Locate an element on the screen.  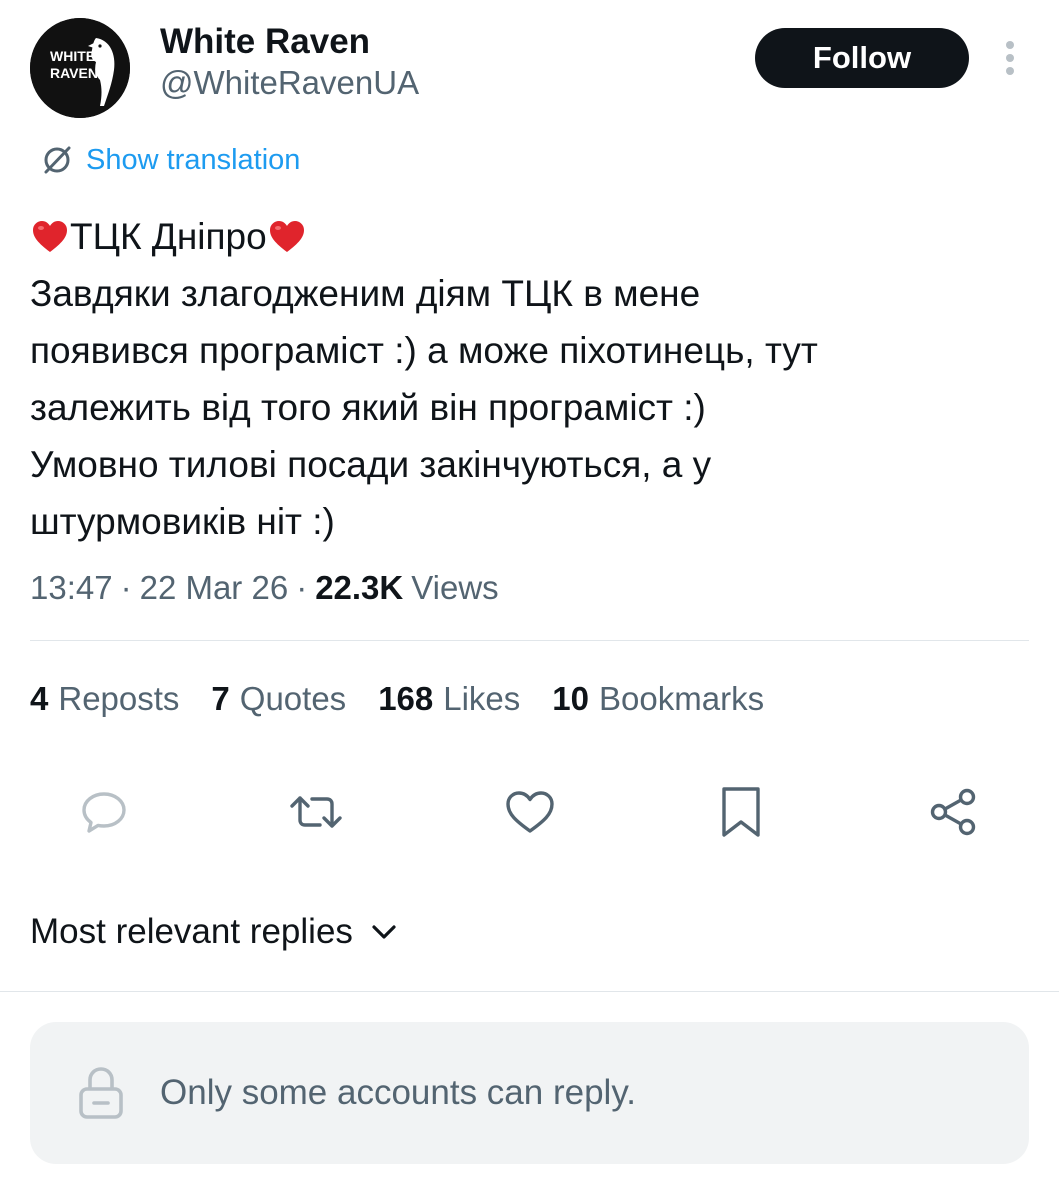
user-handle: @WhiteRavenUA is located at coordinates (289, 83).